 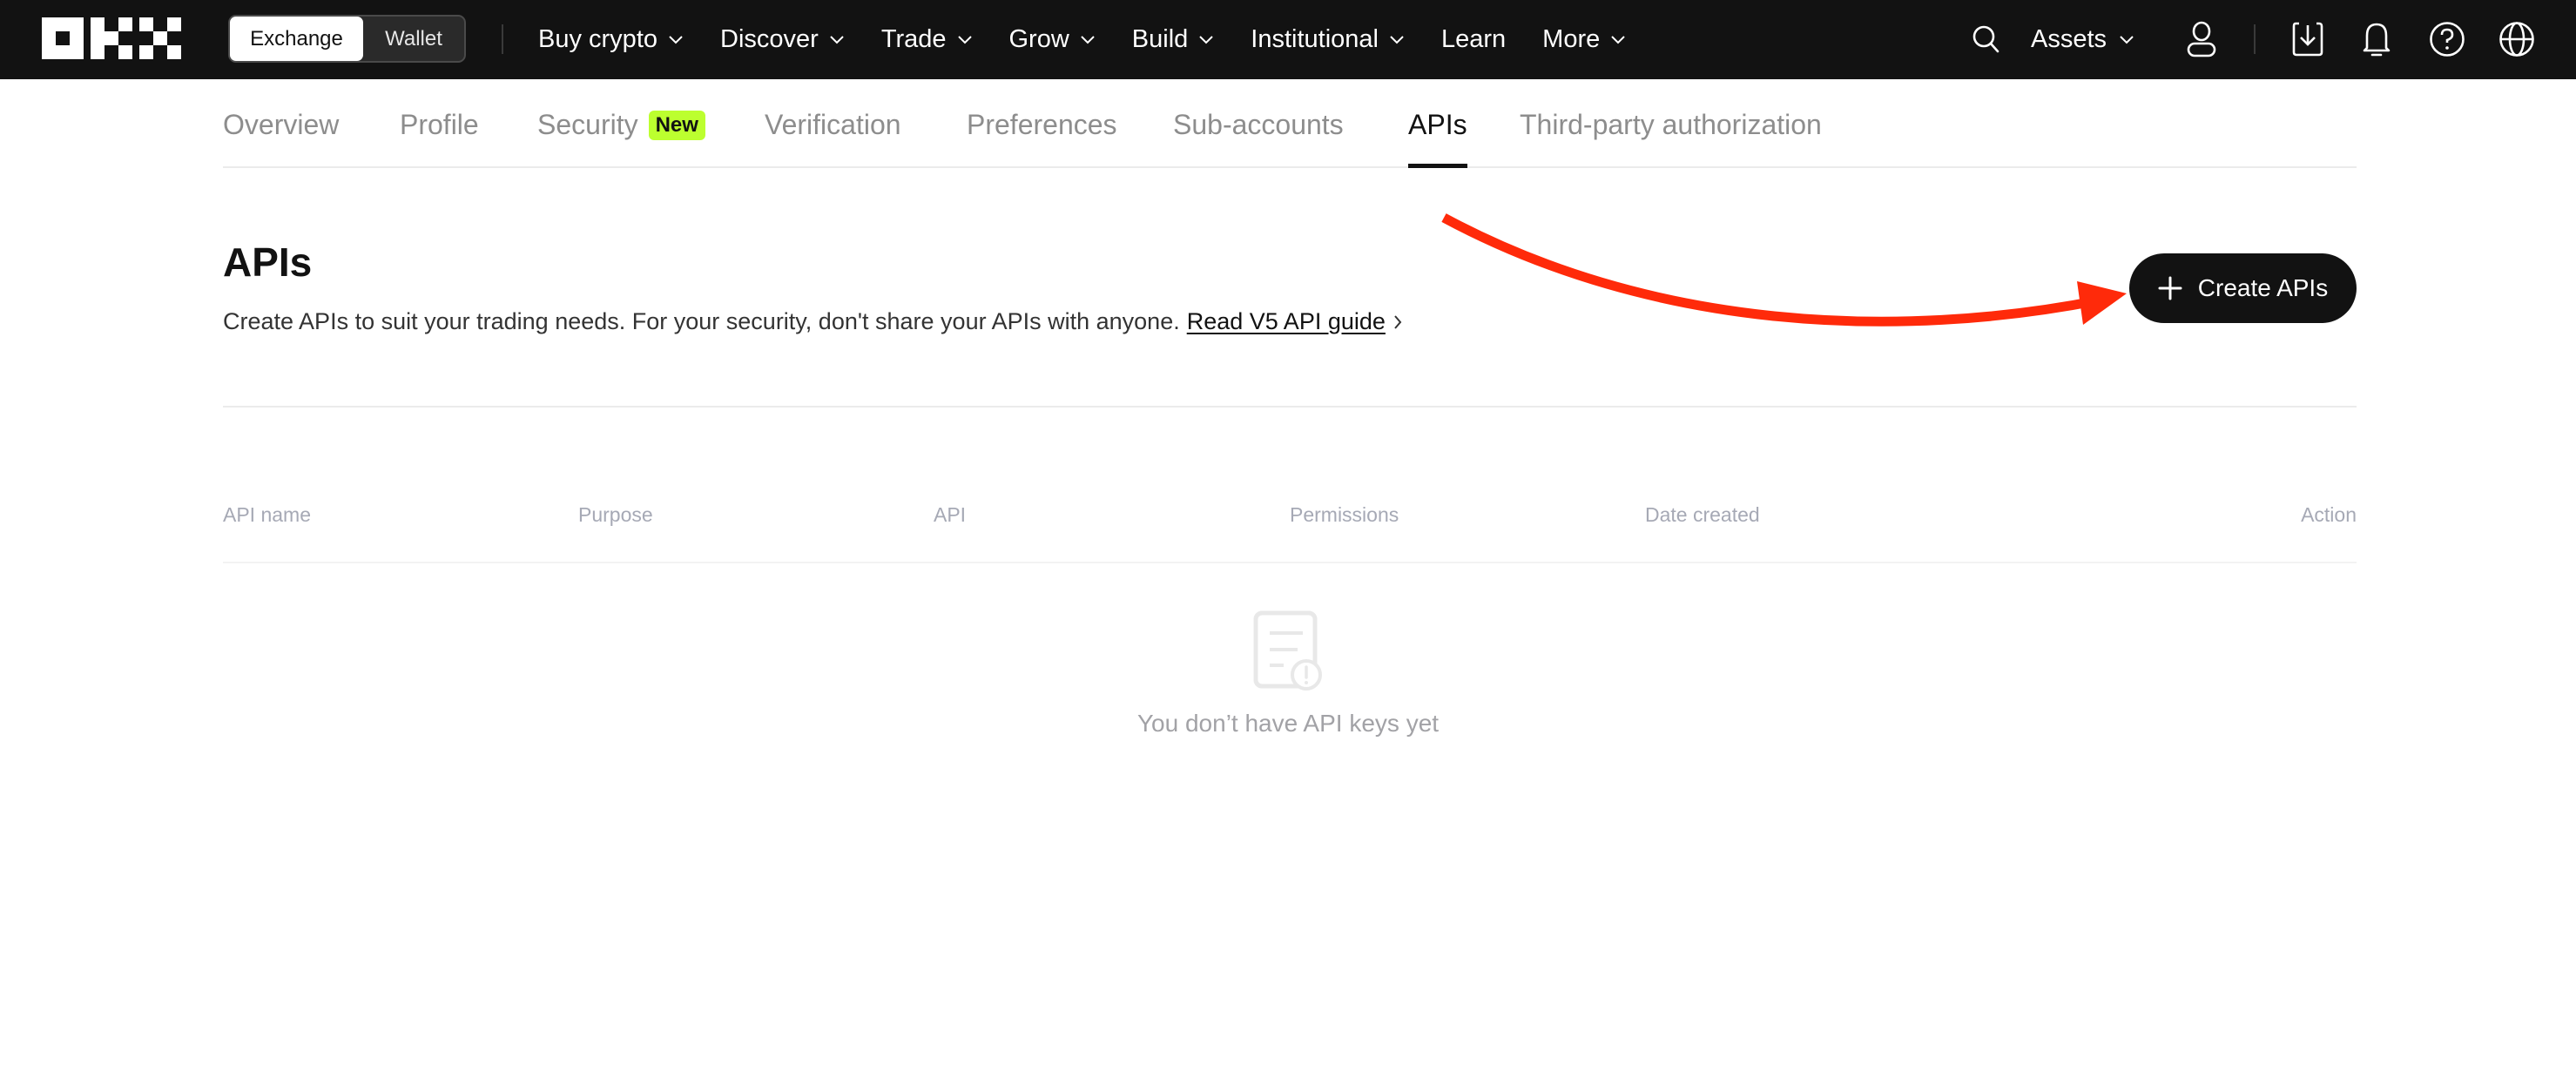 What do you see at coordinates (1703, 514) in the screenshot?
I see `column-header-date-created: Date created` at bounding box center [1703, 514].